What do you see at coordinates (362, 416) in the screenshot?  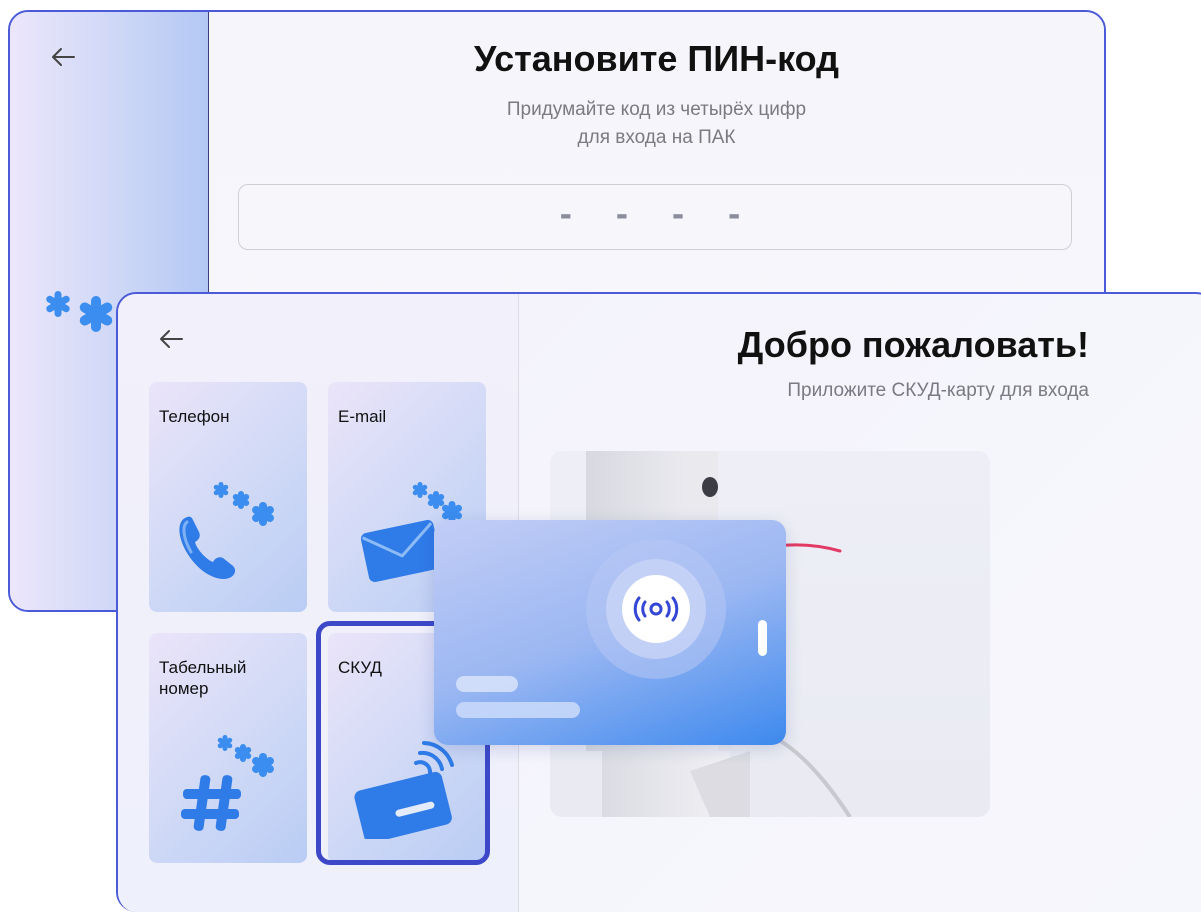 I see `tile-label: E-mail` at bounding box center [362, 416].